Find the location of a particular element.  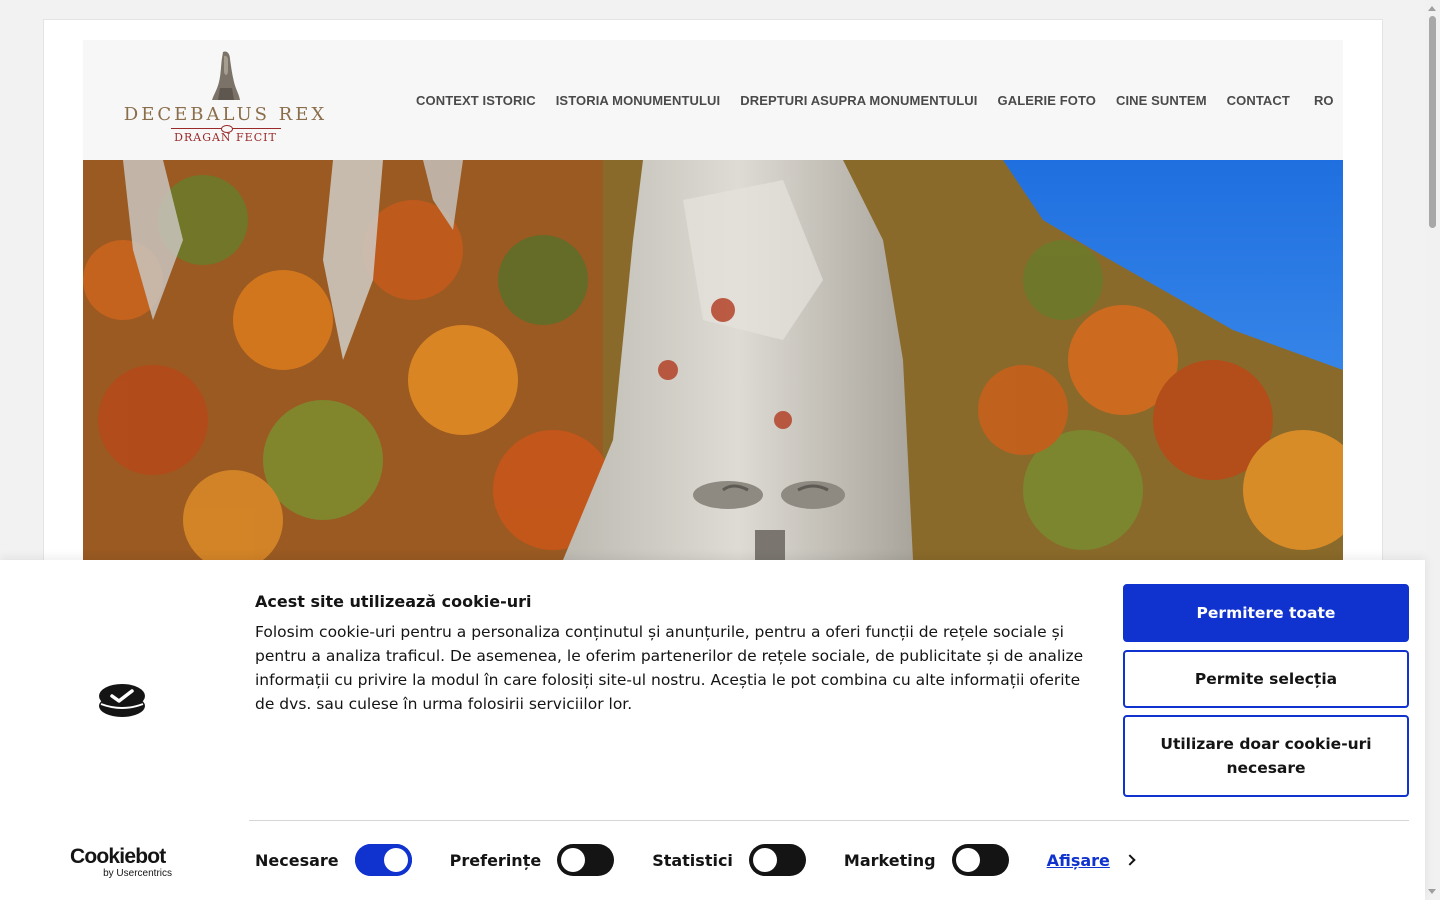

toggle-label-marketing: Marketing is located at coordinates (889, 860).